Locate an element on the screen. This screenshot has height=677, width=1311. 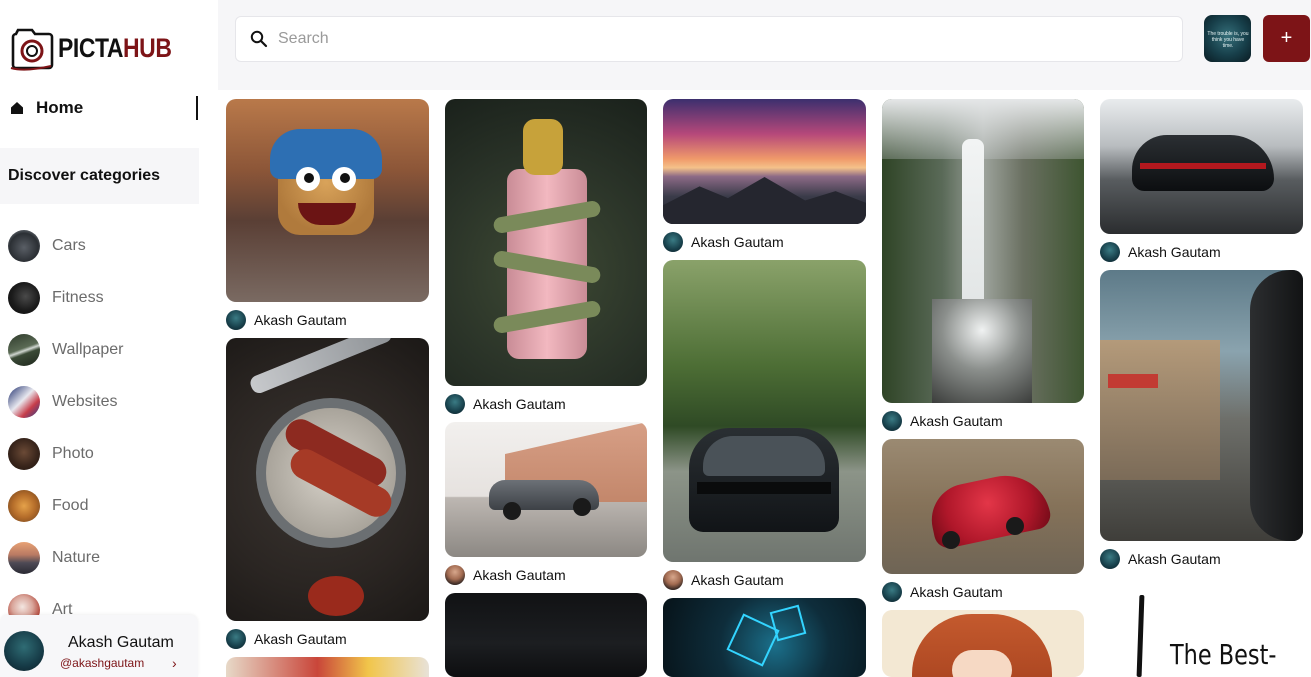
pin-image-waterfall is located at coordinates (983, 251).